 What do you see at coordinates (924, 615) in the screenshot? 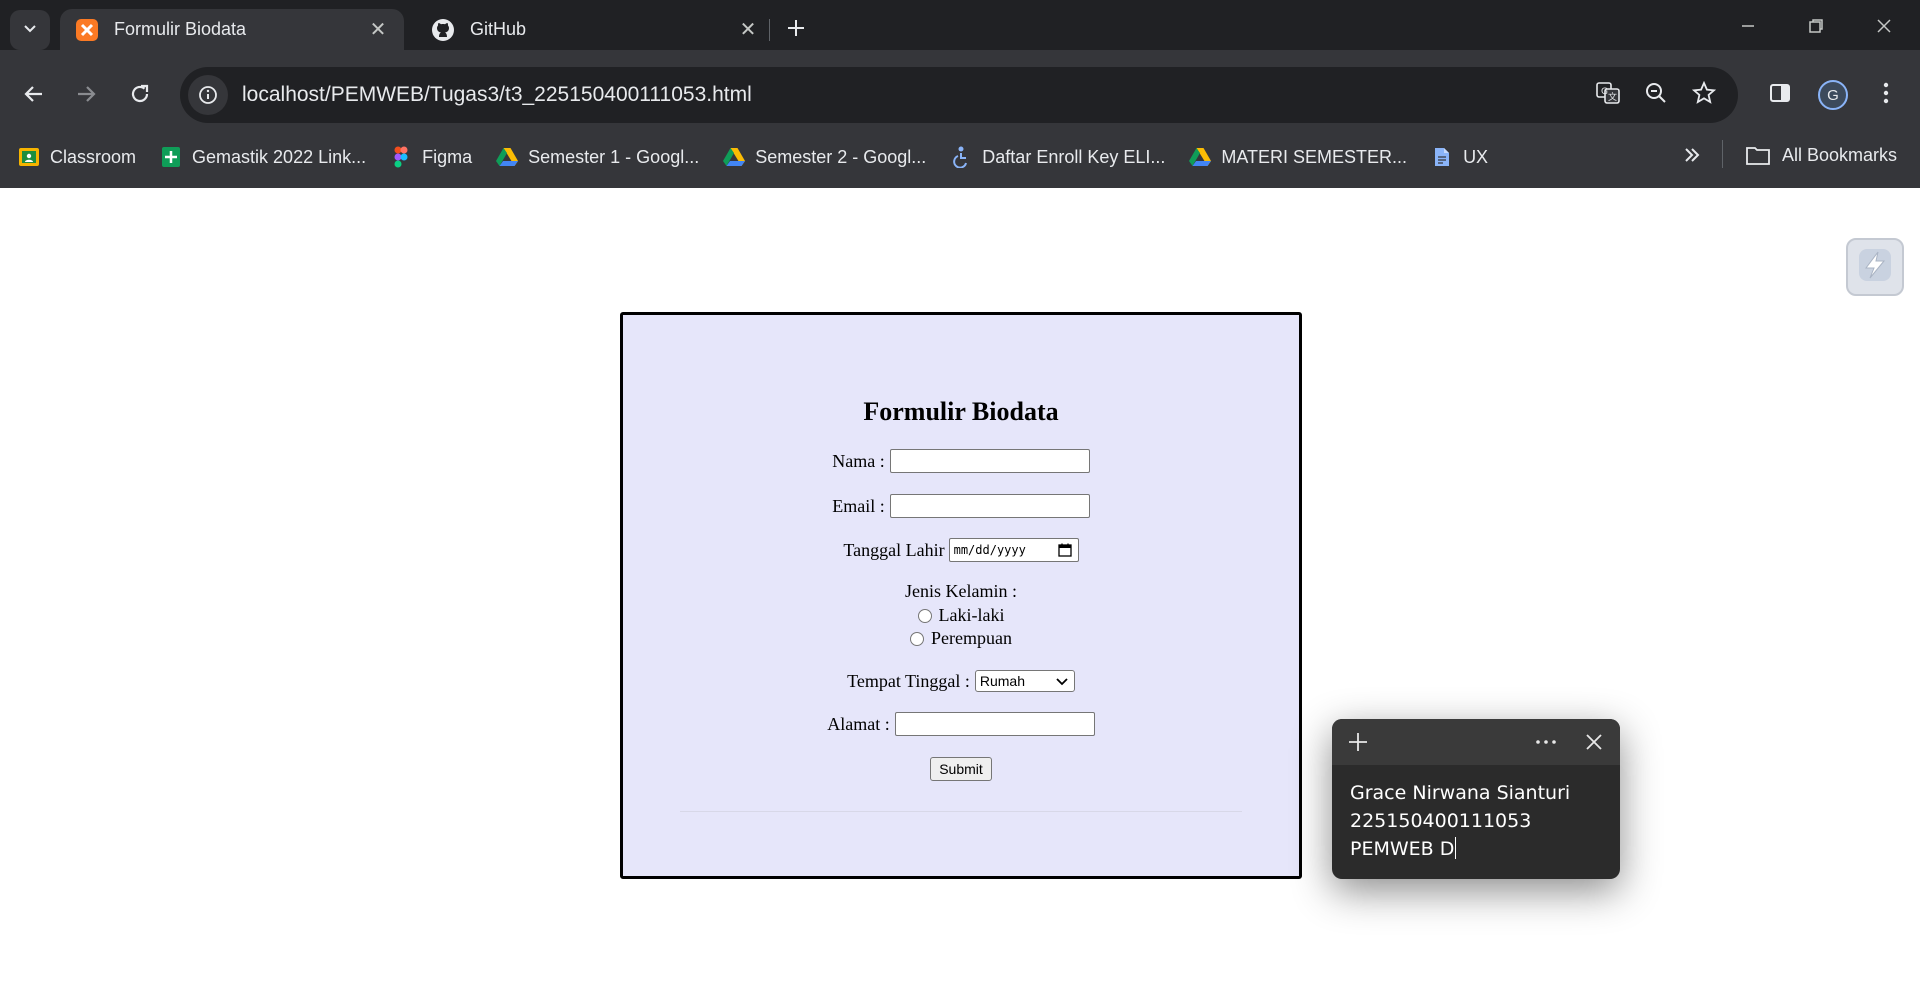
I see `radio-laki-laki` at bounding box center [924, 615].